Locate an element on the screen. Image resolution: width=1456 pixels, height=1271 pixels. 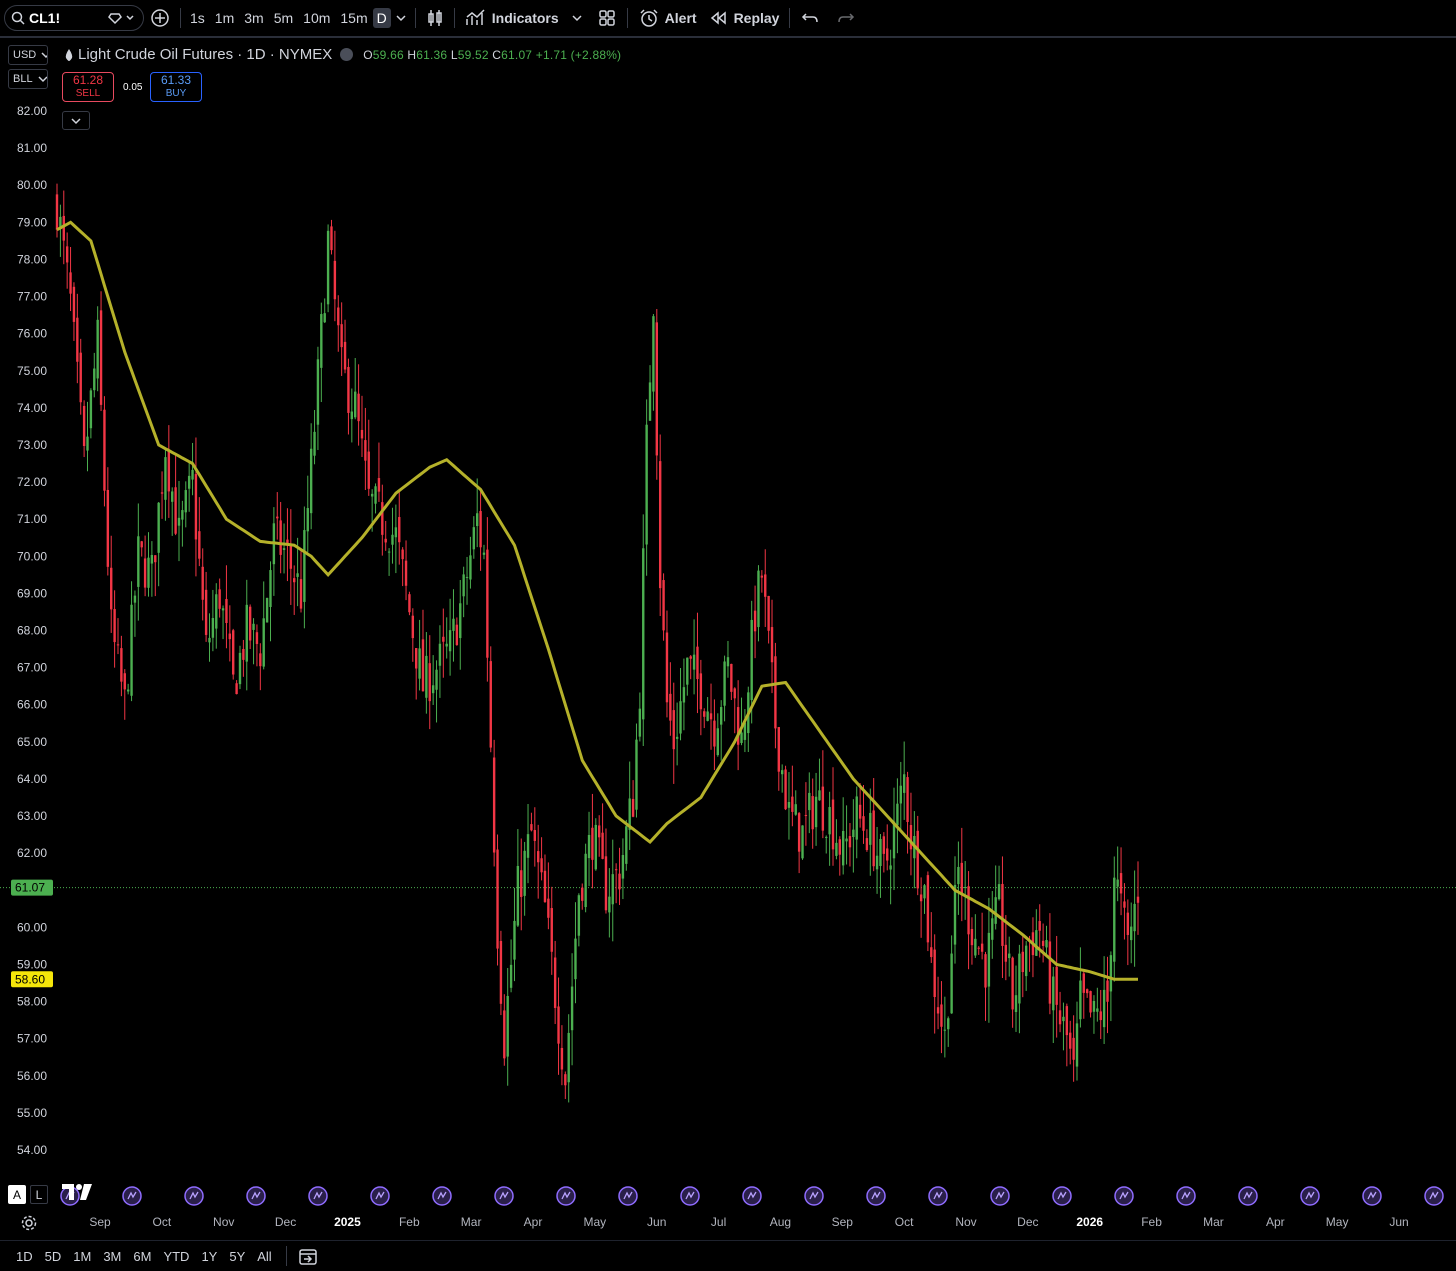
sell-button: 61.28 SELL is located at coordinates (88, 87).